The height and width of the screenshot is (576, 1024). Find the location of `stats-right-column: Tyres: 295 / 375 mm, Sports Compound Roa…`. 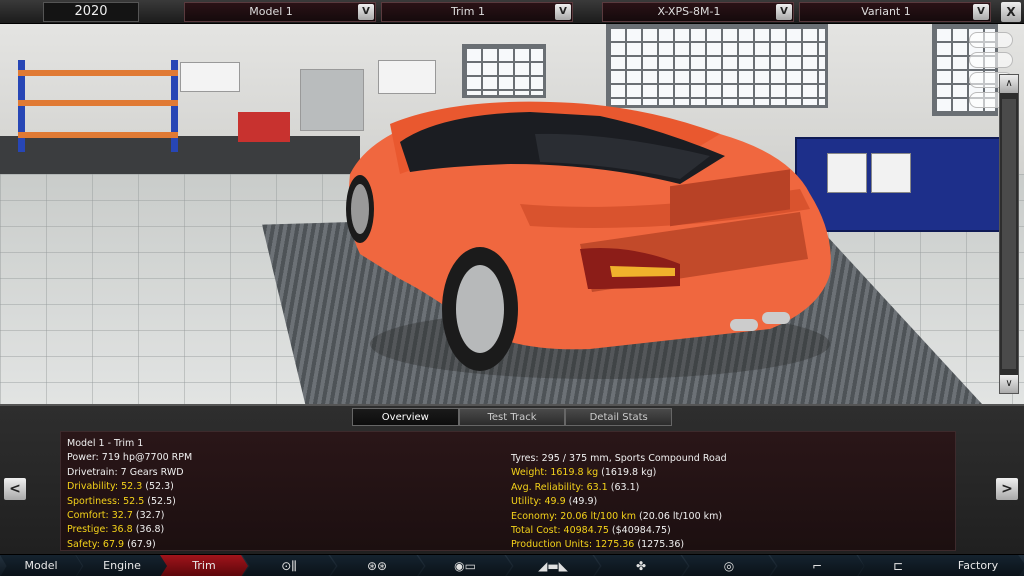

stats-right-column: Tyres: 295 / 375 mm, Sports Compound Roa… is located at coordinates (619, 502).